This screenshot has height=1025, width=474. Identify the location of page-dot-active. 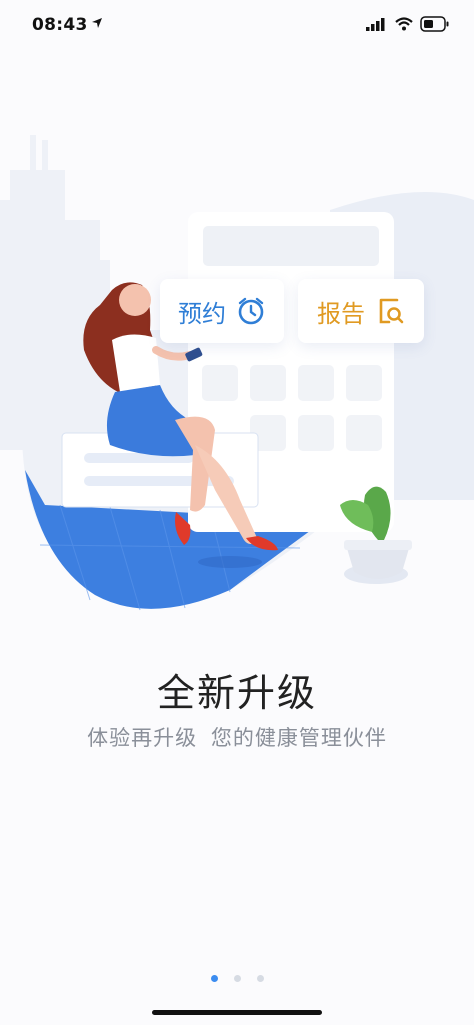
(214, 978).